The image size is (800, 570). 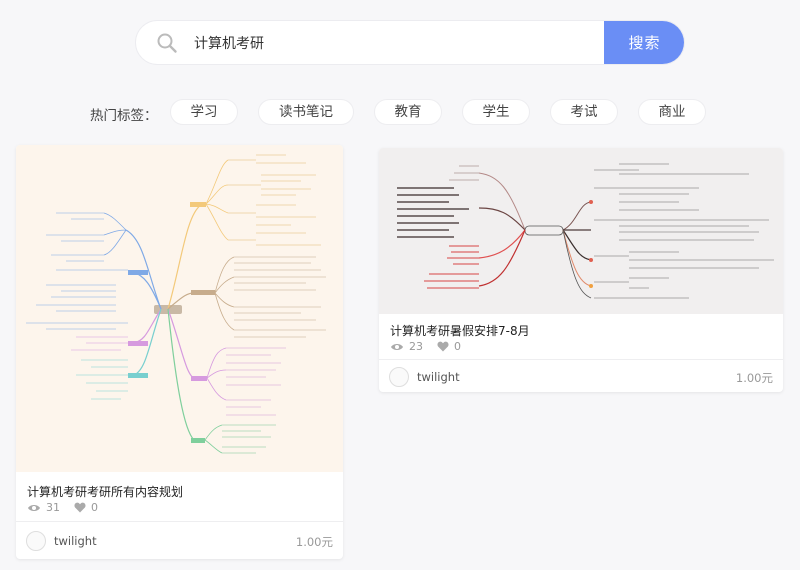 I want to click on search-input, so click(x=399, y=42).